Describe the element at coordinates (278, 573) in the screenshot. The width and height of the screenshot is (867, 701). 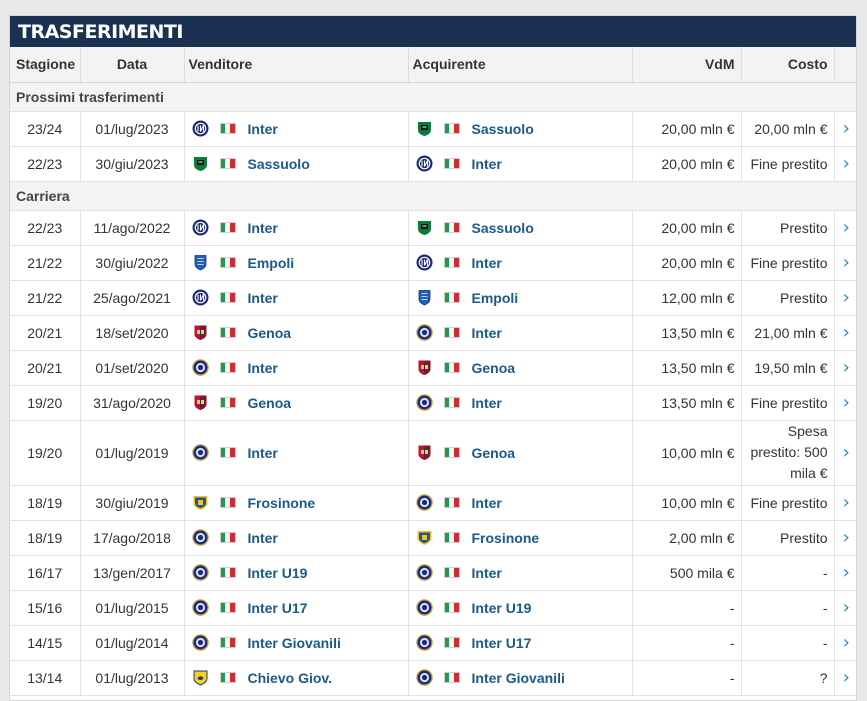
I see `seller-club-link: Inter U19` at that location.